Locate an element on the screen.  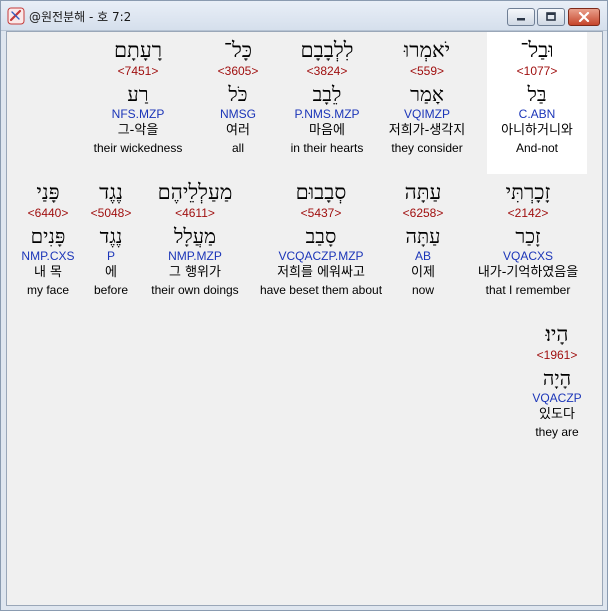
lemma: בַּל is located at coordinates (537, 94).